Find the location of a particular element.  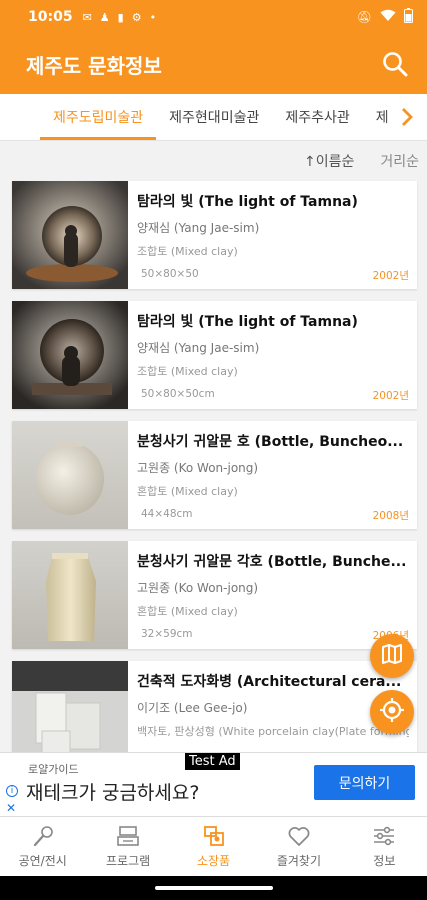

app-bar: 제주도 문화정보 is located at coordinates (213, 64).